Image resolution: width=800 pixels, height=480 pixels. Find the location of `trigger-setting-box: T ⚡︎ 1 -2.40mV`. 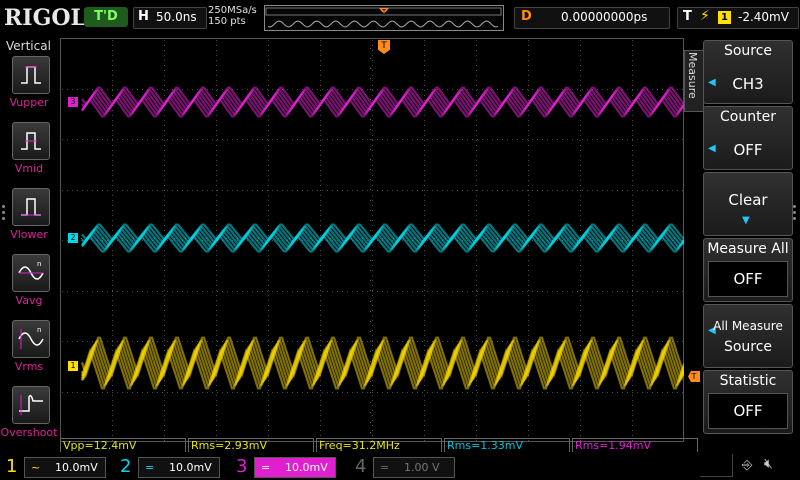

trigger-setting-box: T ⚡︎ 1 -2.40mV is located at coordinates (738, 18).